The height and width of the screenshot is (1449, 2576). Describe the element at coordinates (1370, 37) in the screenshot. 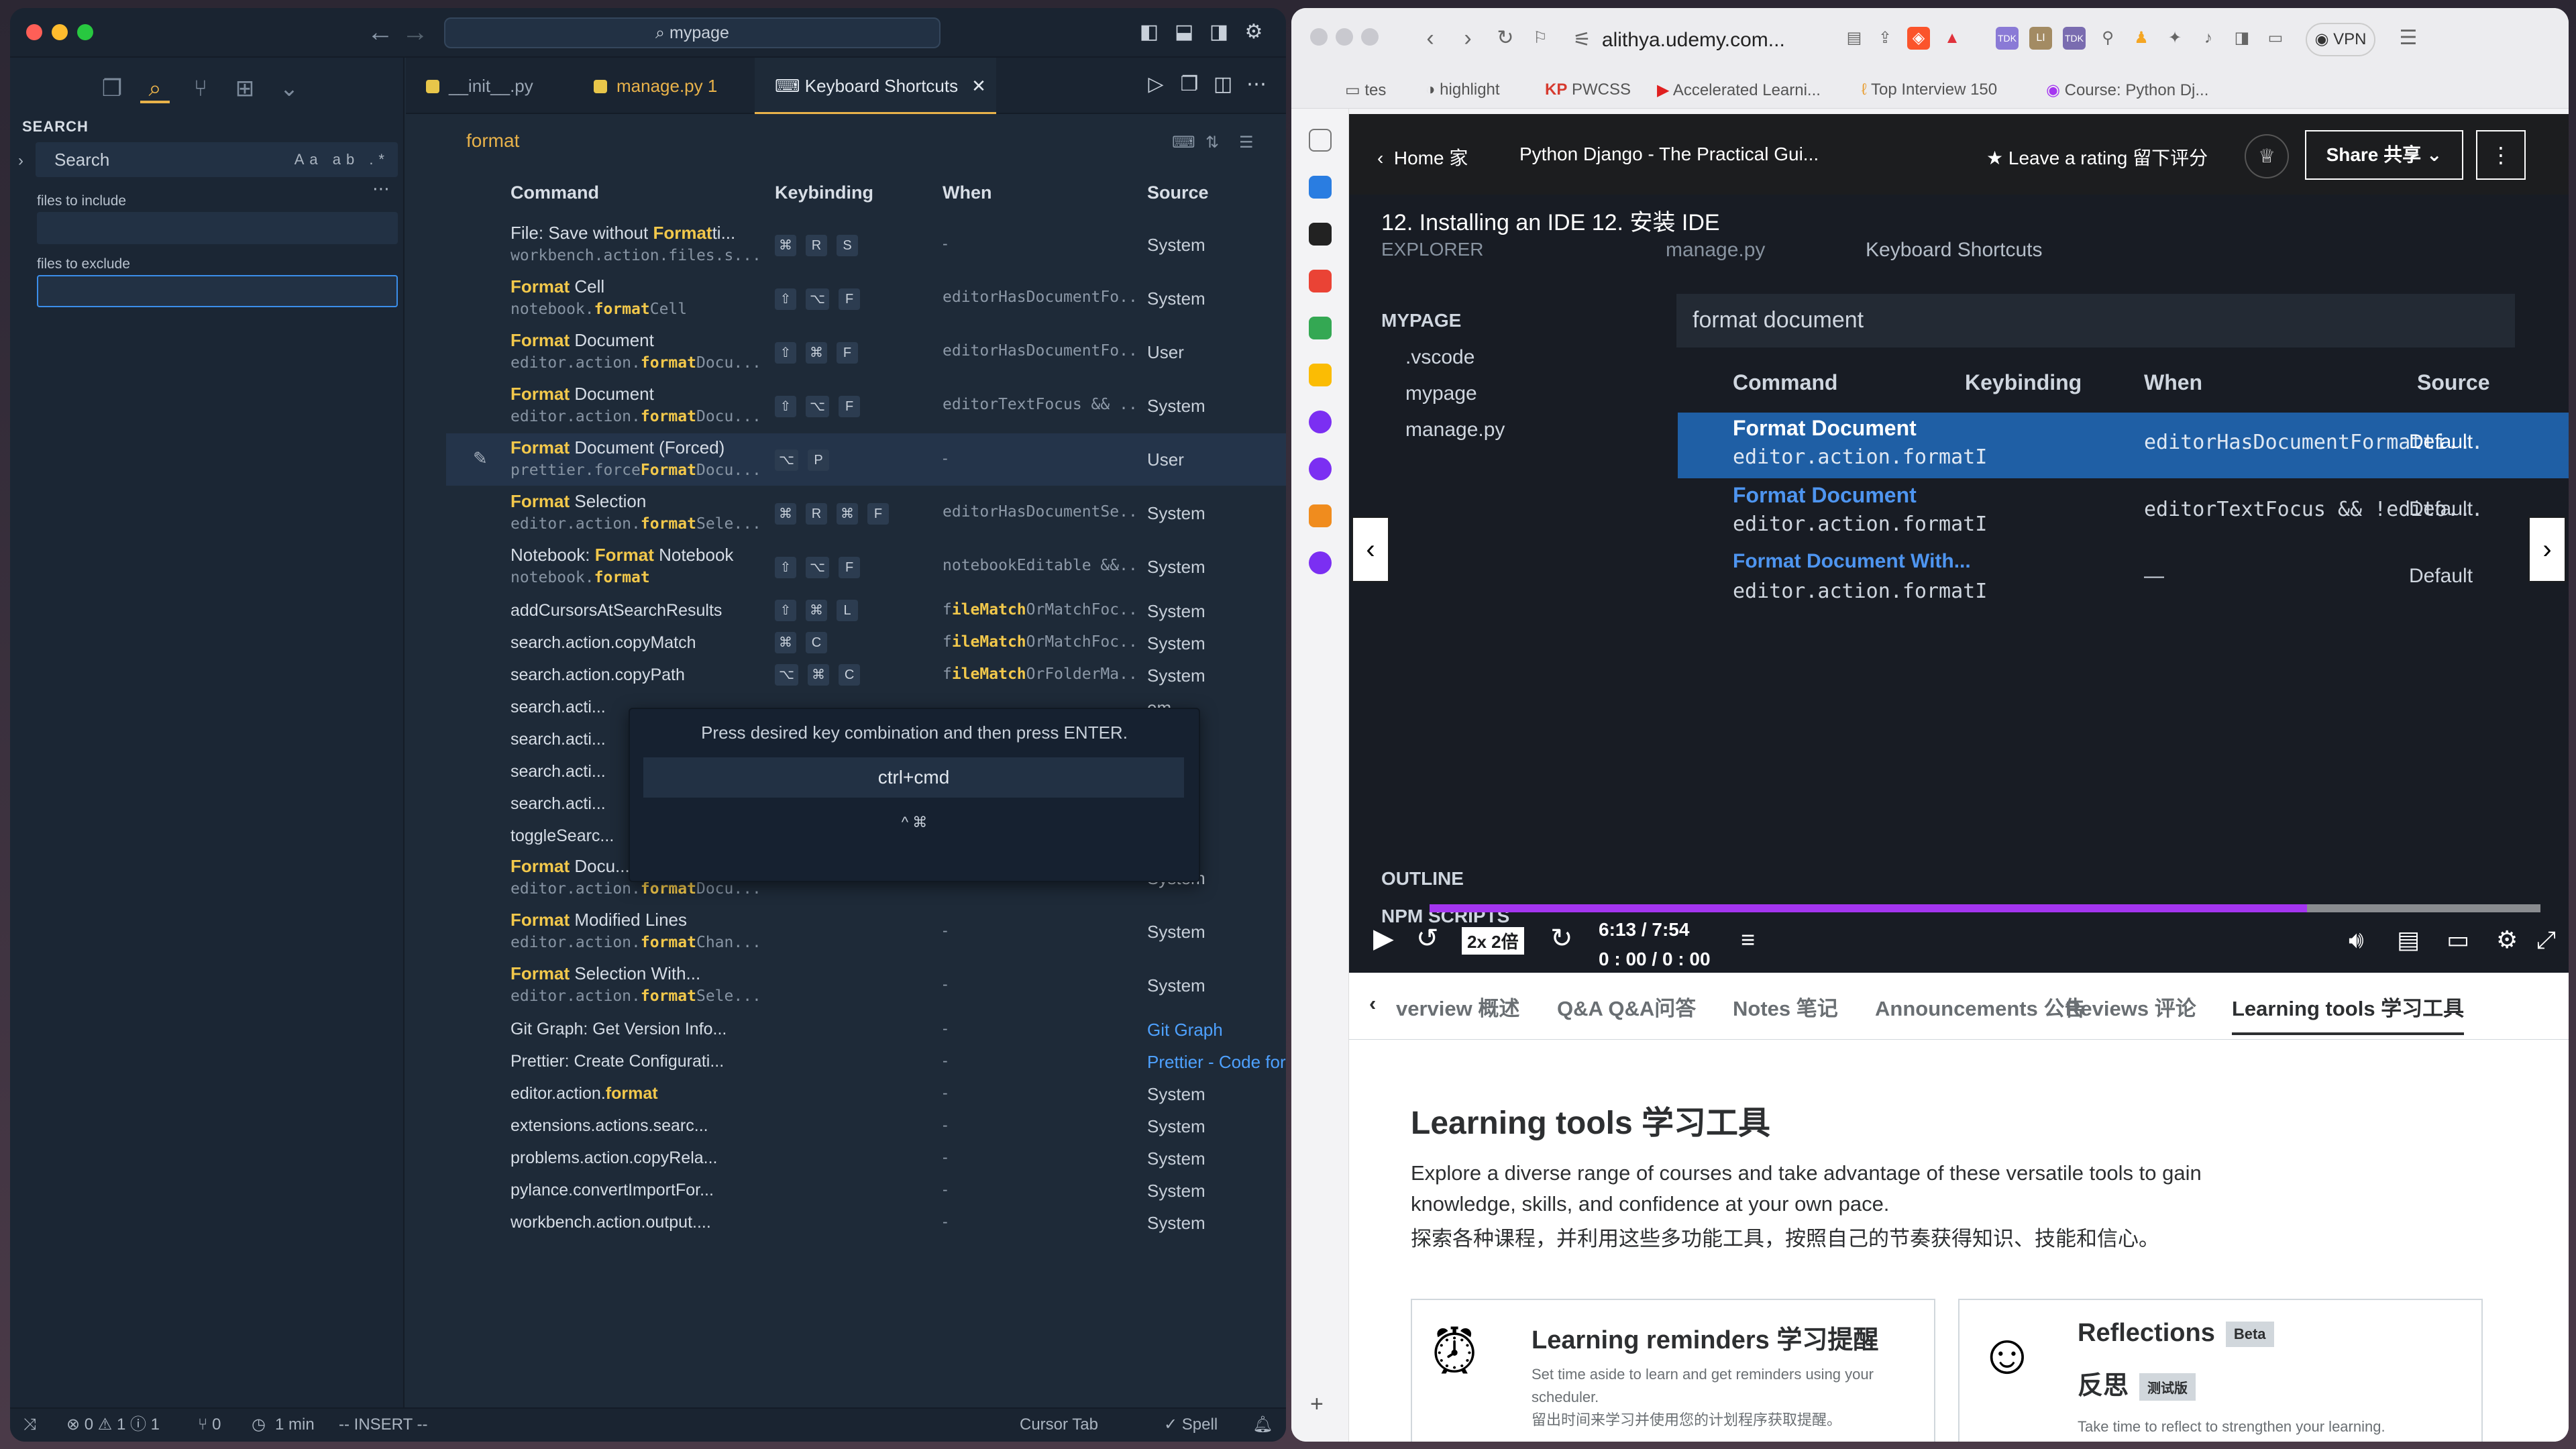

I see `zoom-window-button` at that location.